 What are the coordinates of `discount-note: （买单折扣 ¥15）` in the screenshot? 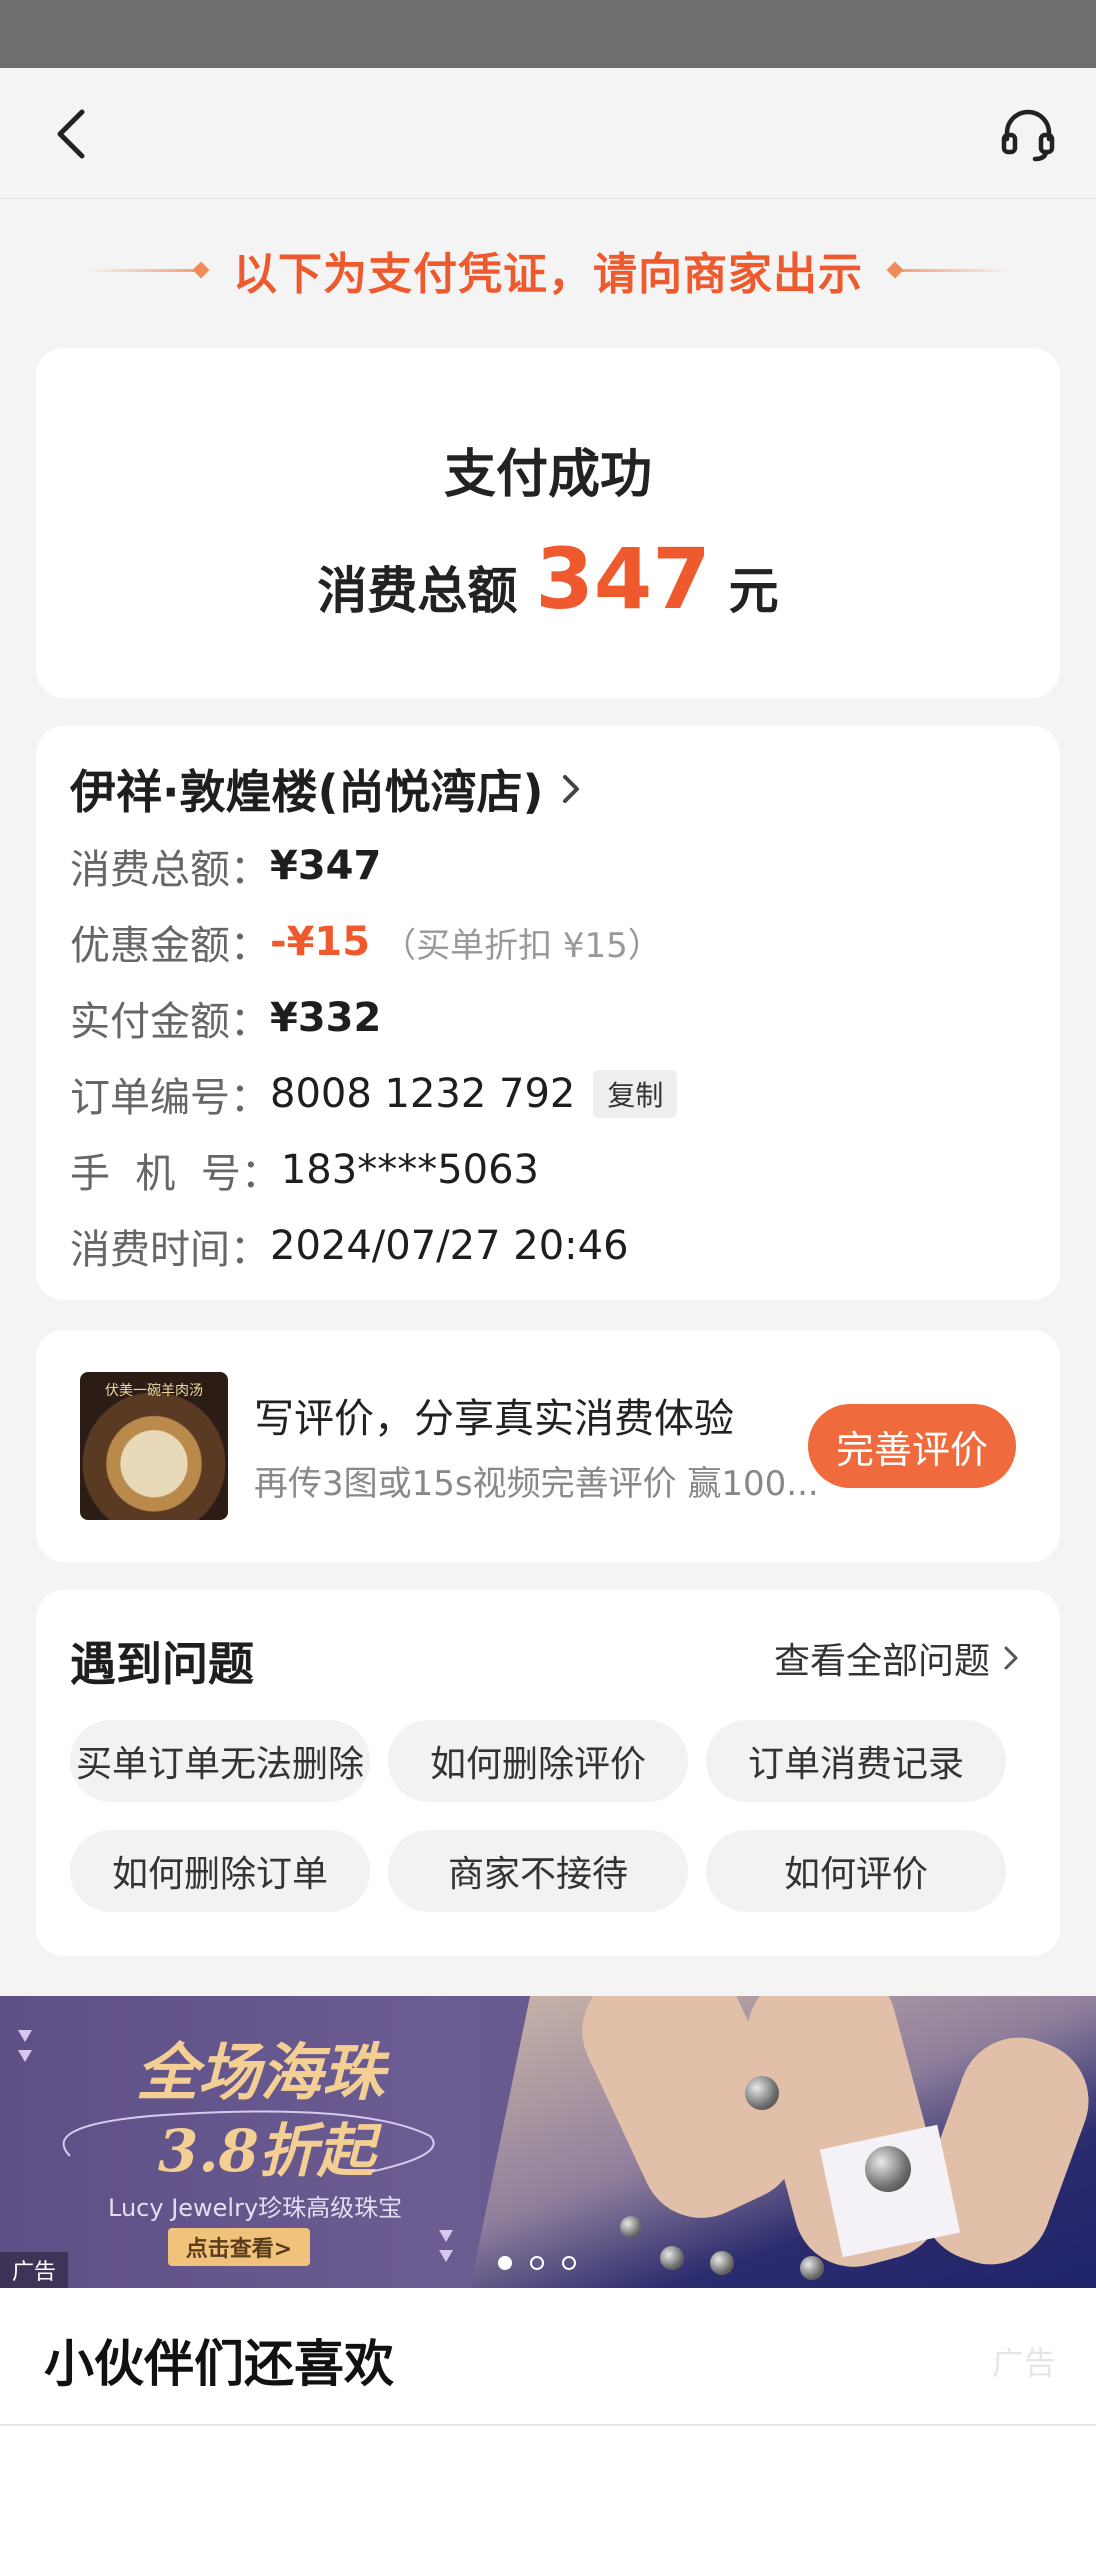 It's located at (522, 945).